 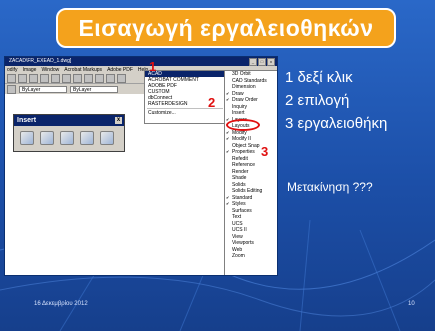 I want to click on menu-image: Image, so click(x=30, y=70).